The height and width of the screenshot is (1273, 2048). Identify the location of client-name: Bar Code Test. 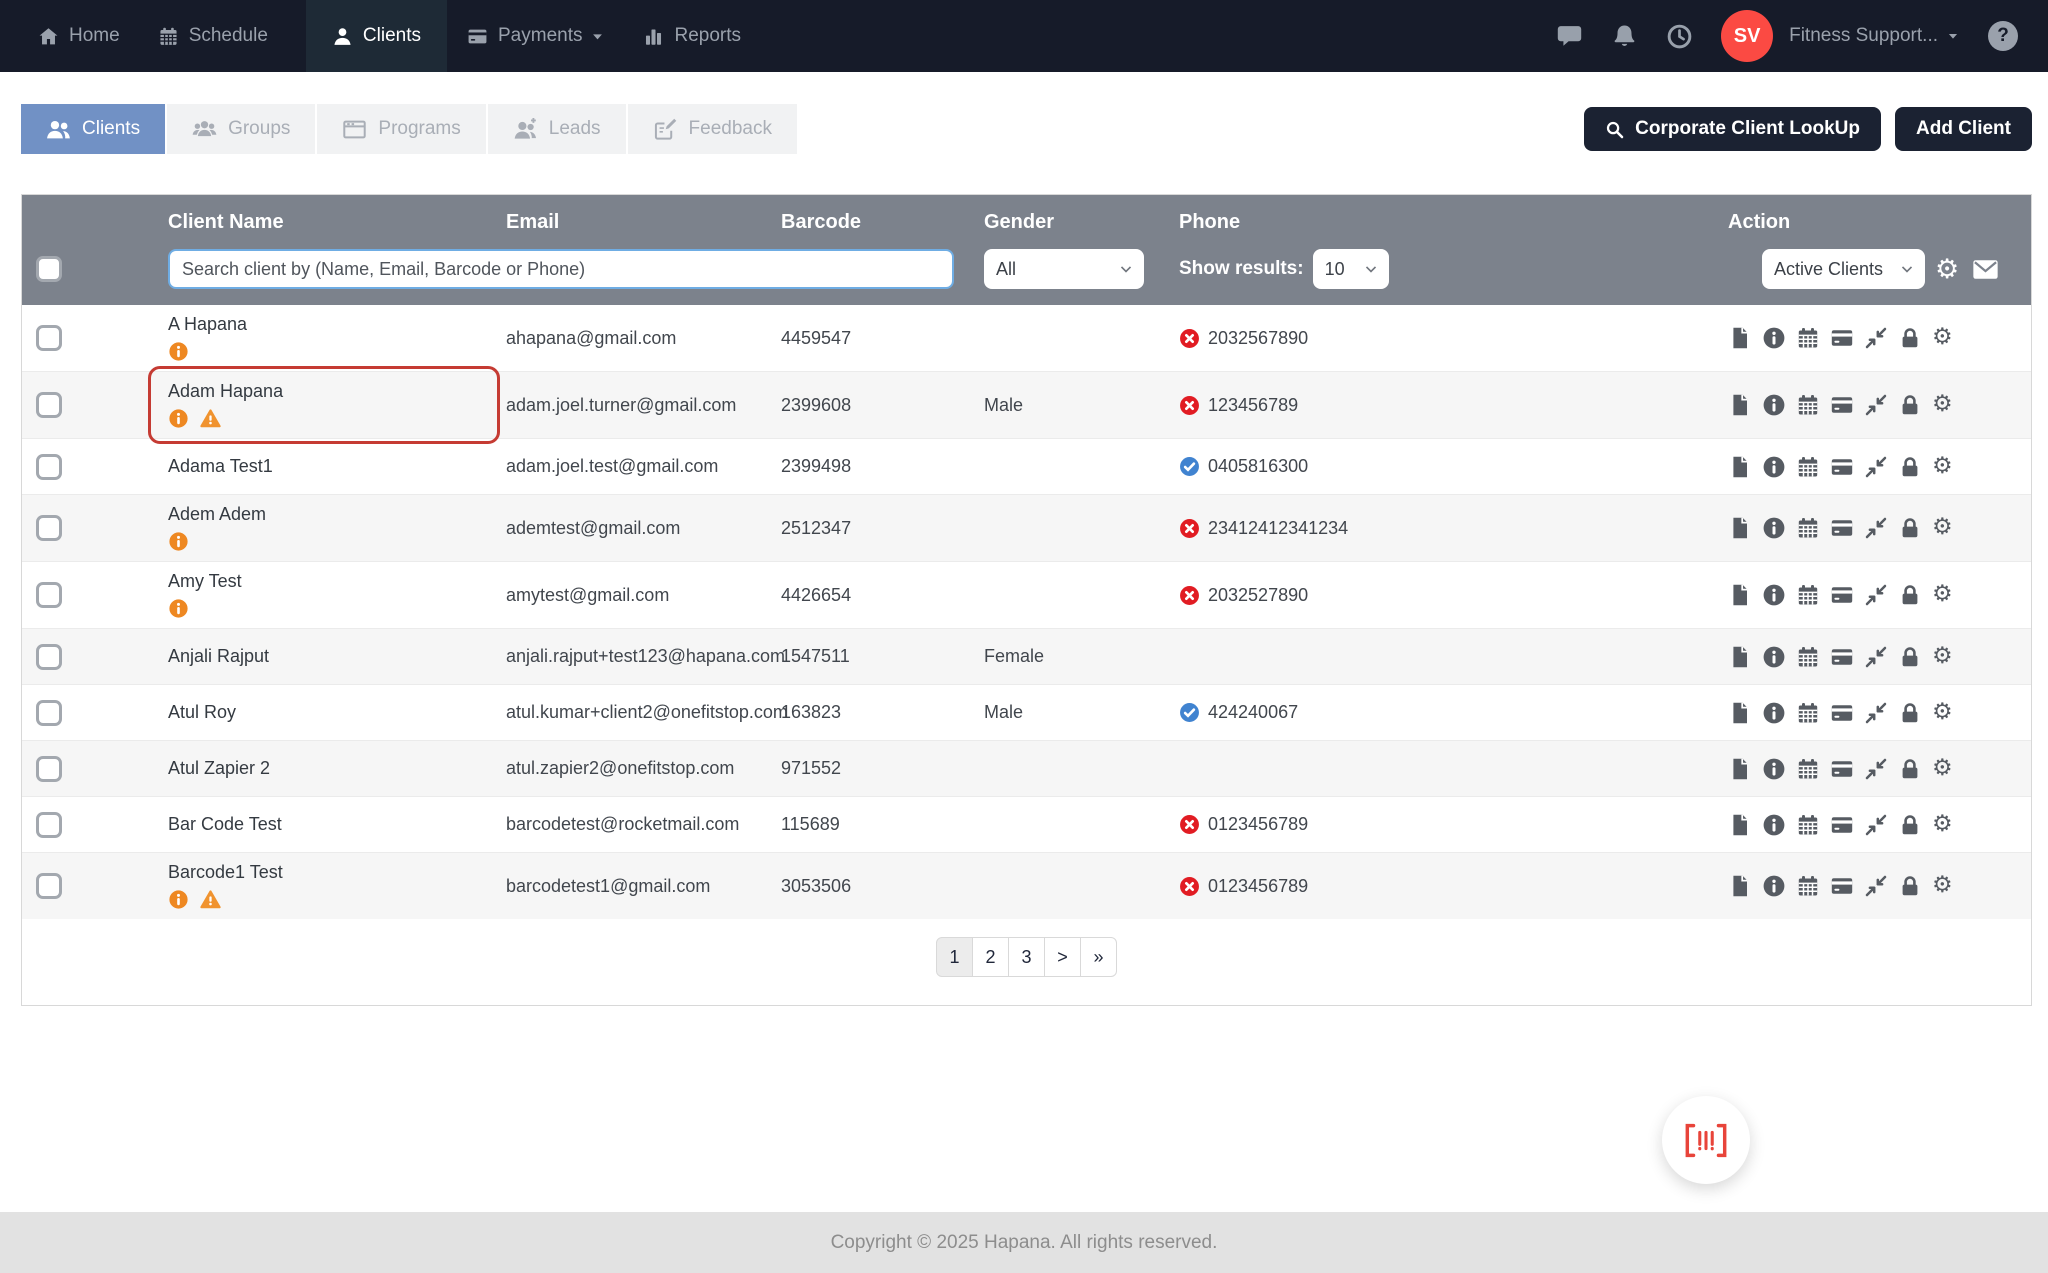
(330, 824).